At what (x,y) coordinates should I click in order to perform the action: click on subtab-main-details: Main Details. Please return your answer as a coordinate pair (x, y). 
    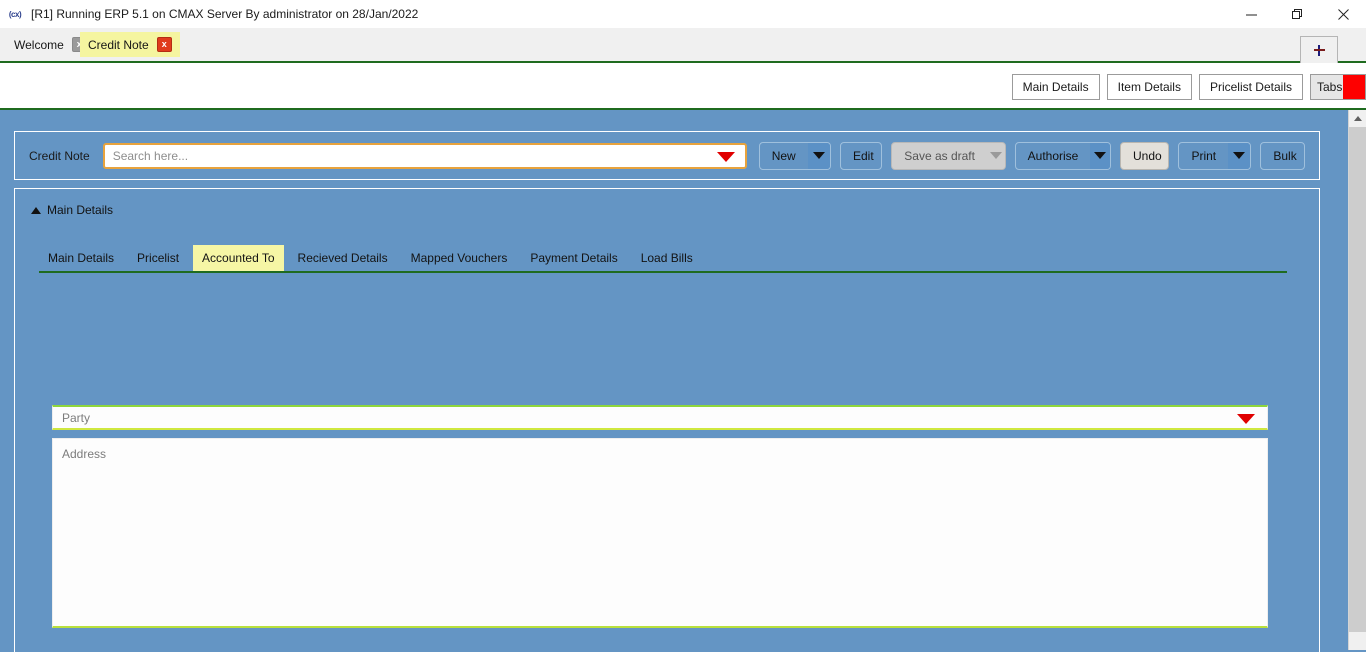
    Looking at the image, I should click on (81, 258).